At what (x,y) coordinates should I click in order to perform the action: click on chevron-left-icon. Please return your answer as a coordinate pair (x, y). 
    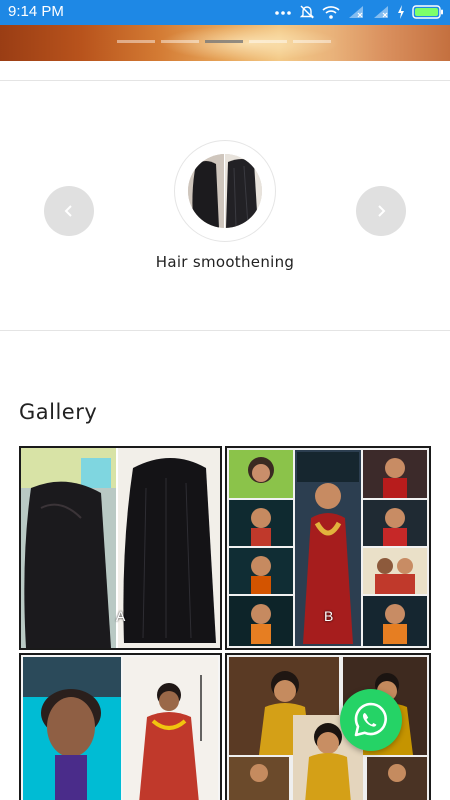
    Looking at the image, I should click on (68, 211).